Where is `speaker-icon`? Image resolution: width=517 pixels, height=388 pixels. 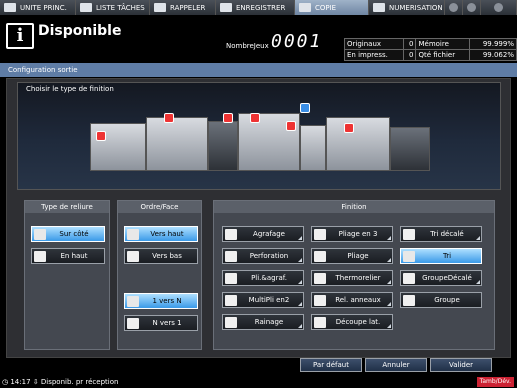
speaker-icon is located at coordinates (471, 7).